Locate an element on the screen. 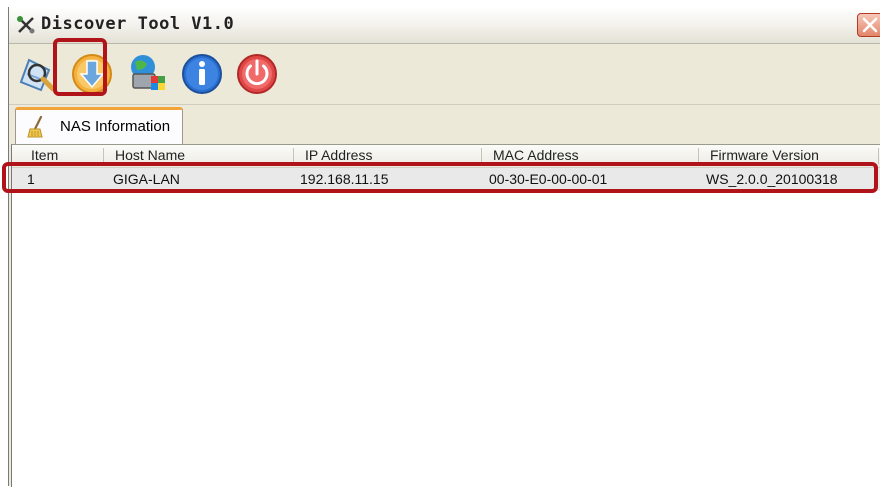  power-icon is located at coordinates (257, 74).